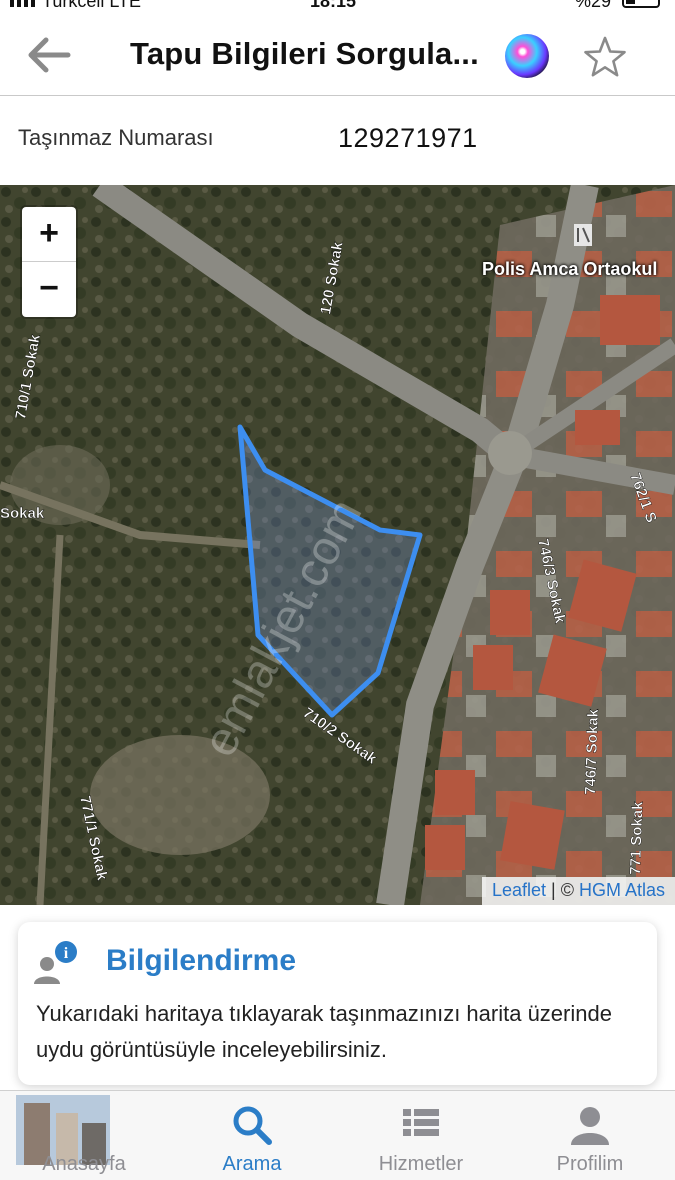 The width and height of the screenshot is (675, 1180). What do you see at coordinates (605, 57) in the screenshot?
I see `star-icon` at bounding box center [605, 57].